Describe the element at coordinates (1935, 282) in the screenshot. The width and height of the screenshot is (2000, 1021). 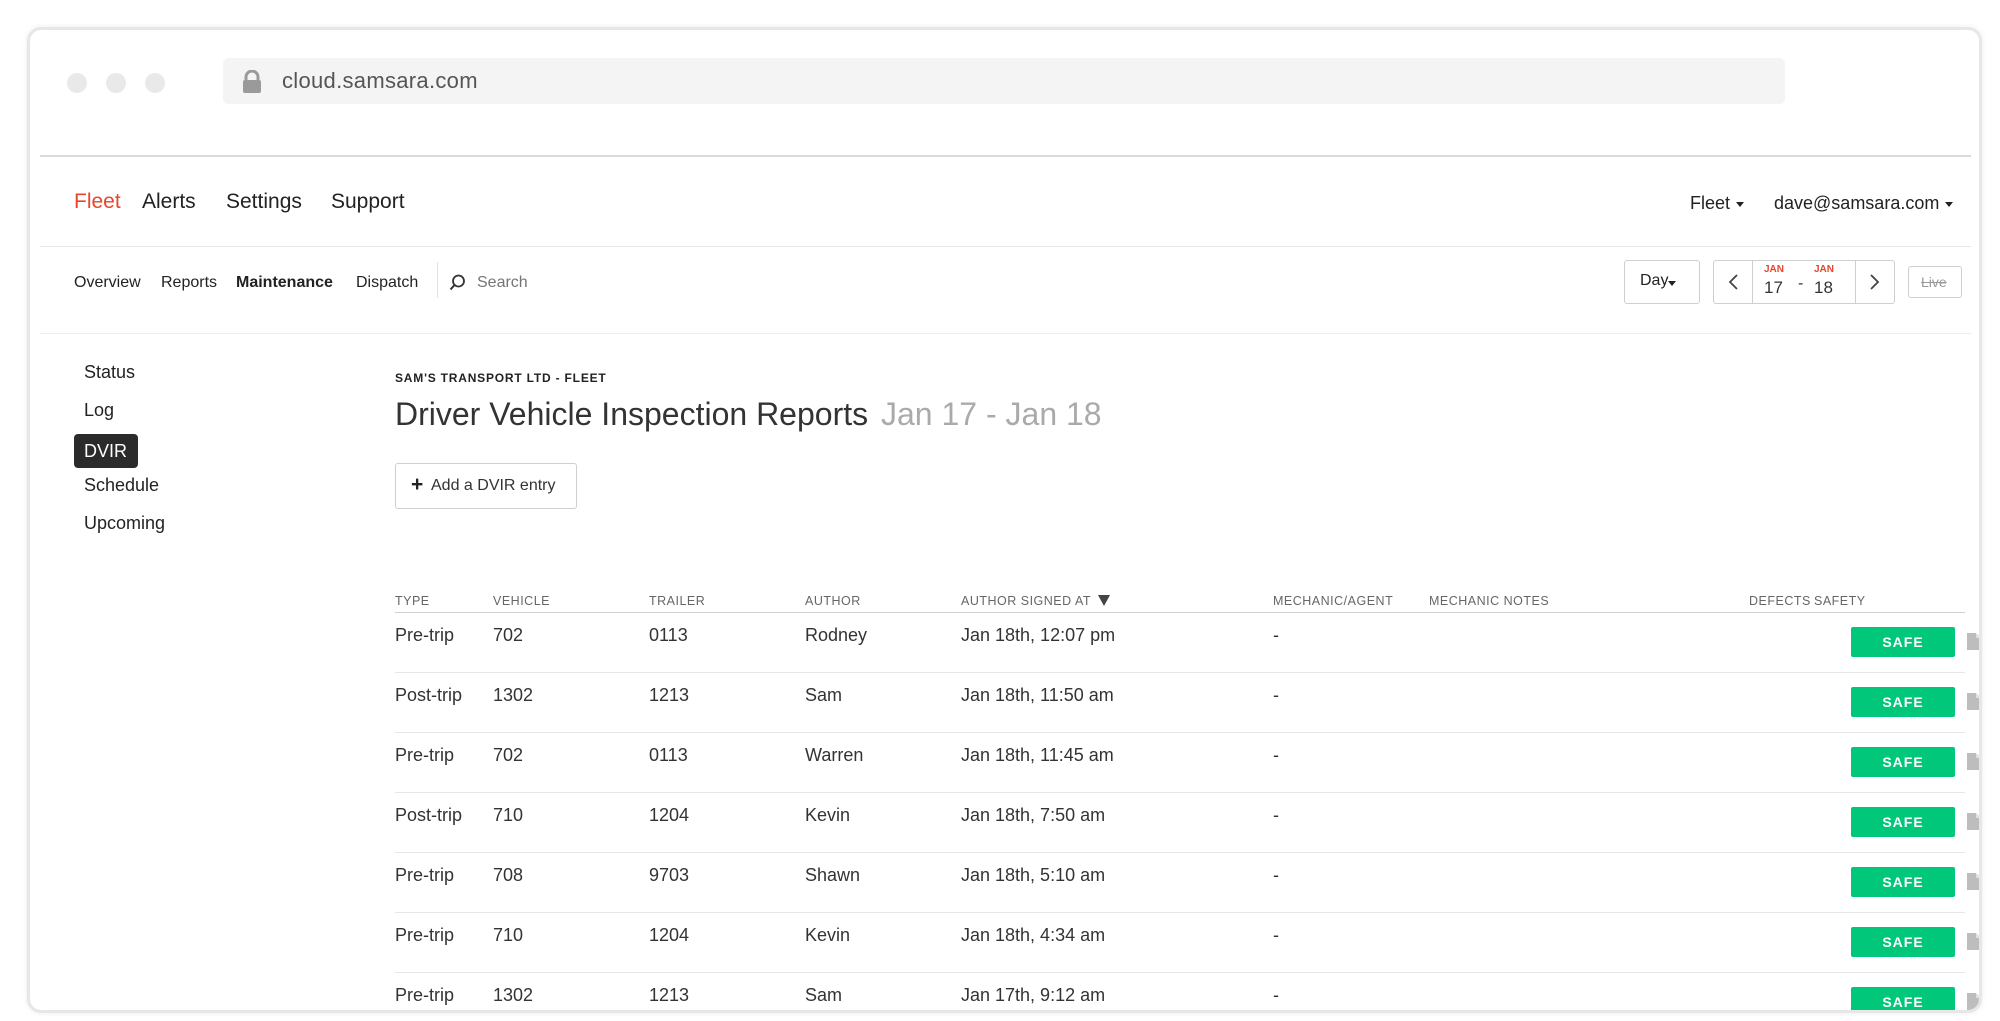
I see `live-button: Live` at that location.